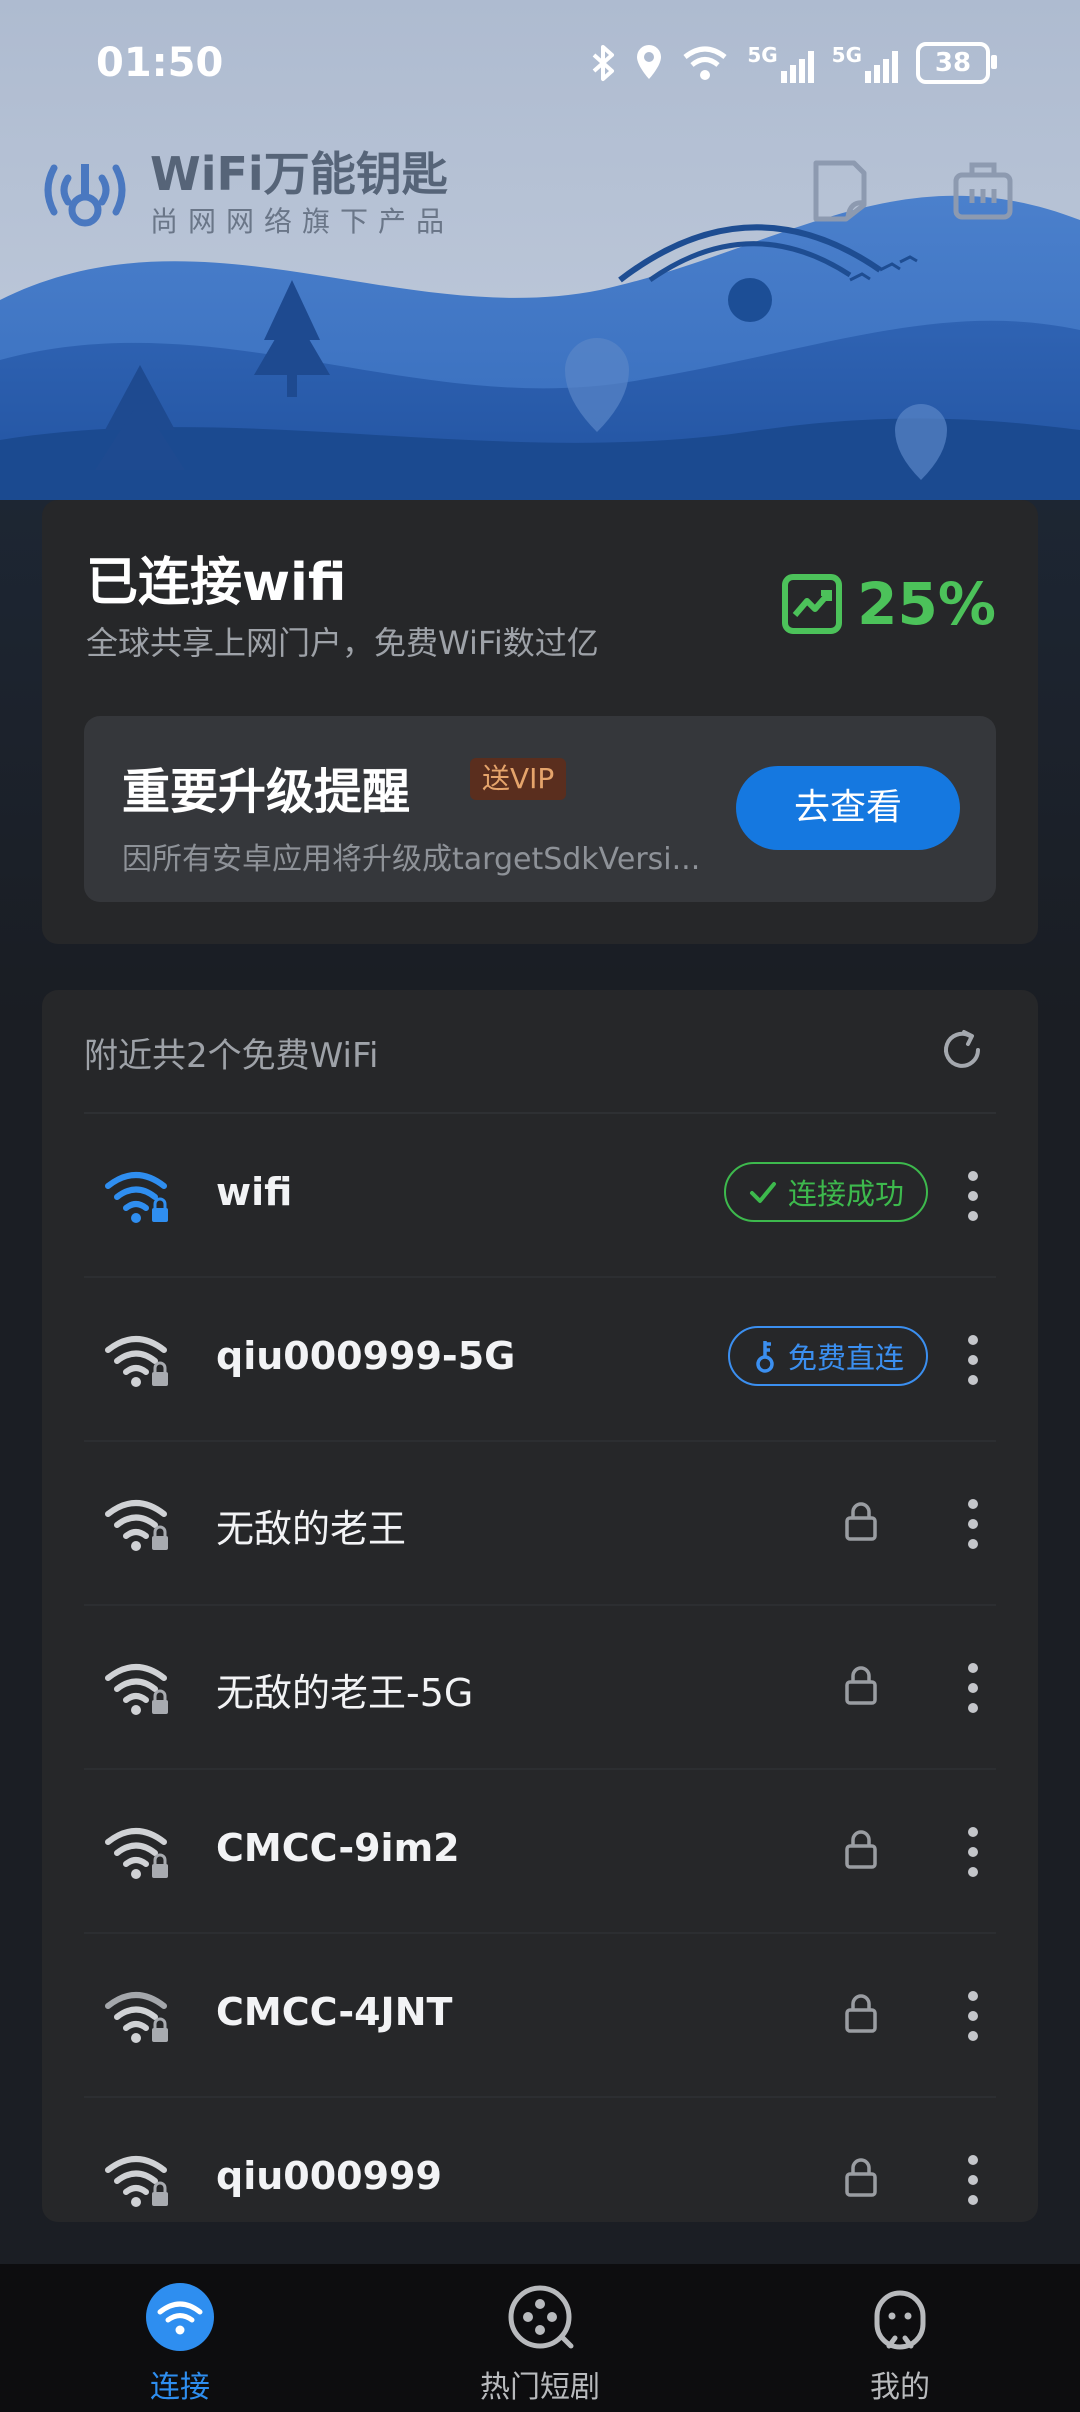 Image resolution: width=1080 pixels, height=2412 pixels. I want to click on rate-value: 25%, so click(926, 604).